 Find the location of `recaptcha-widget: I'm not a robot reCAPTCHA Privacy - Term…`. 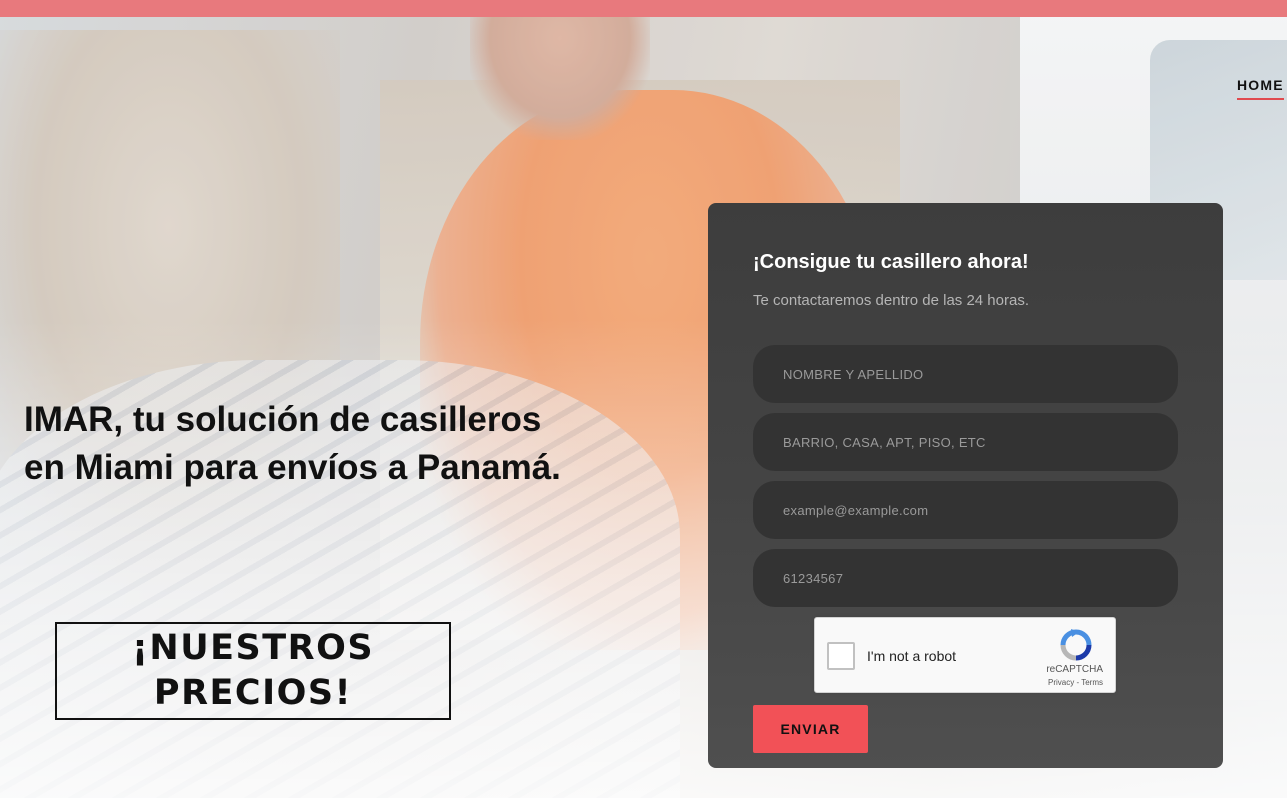

recaptcha-widget: I'm not a robot reCAPTCHA Privacy - Term… is located at coordinates (965, 655).